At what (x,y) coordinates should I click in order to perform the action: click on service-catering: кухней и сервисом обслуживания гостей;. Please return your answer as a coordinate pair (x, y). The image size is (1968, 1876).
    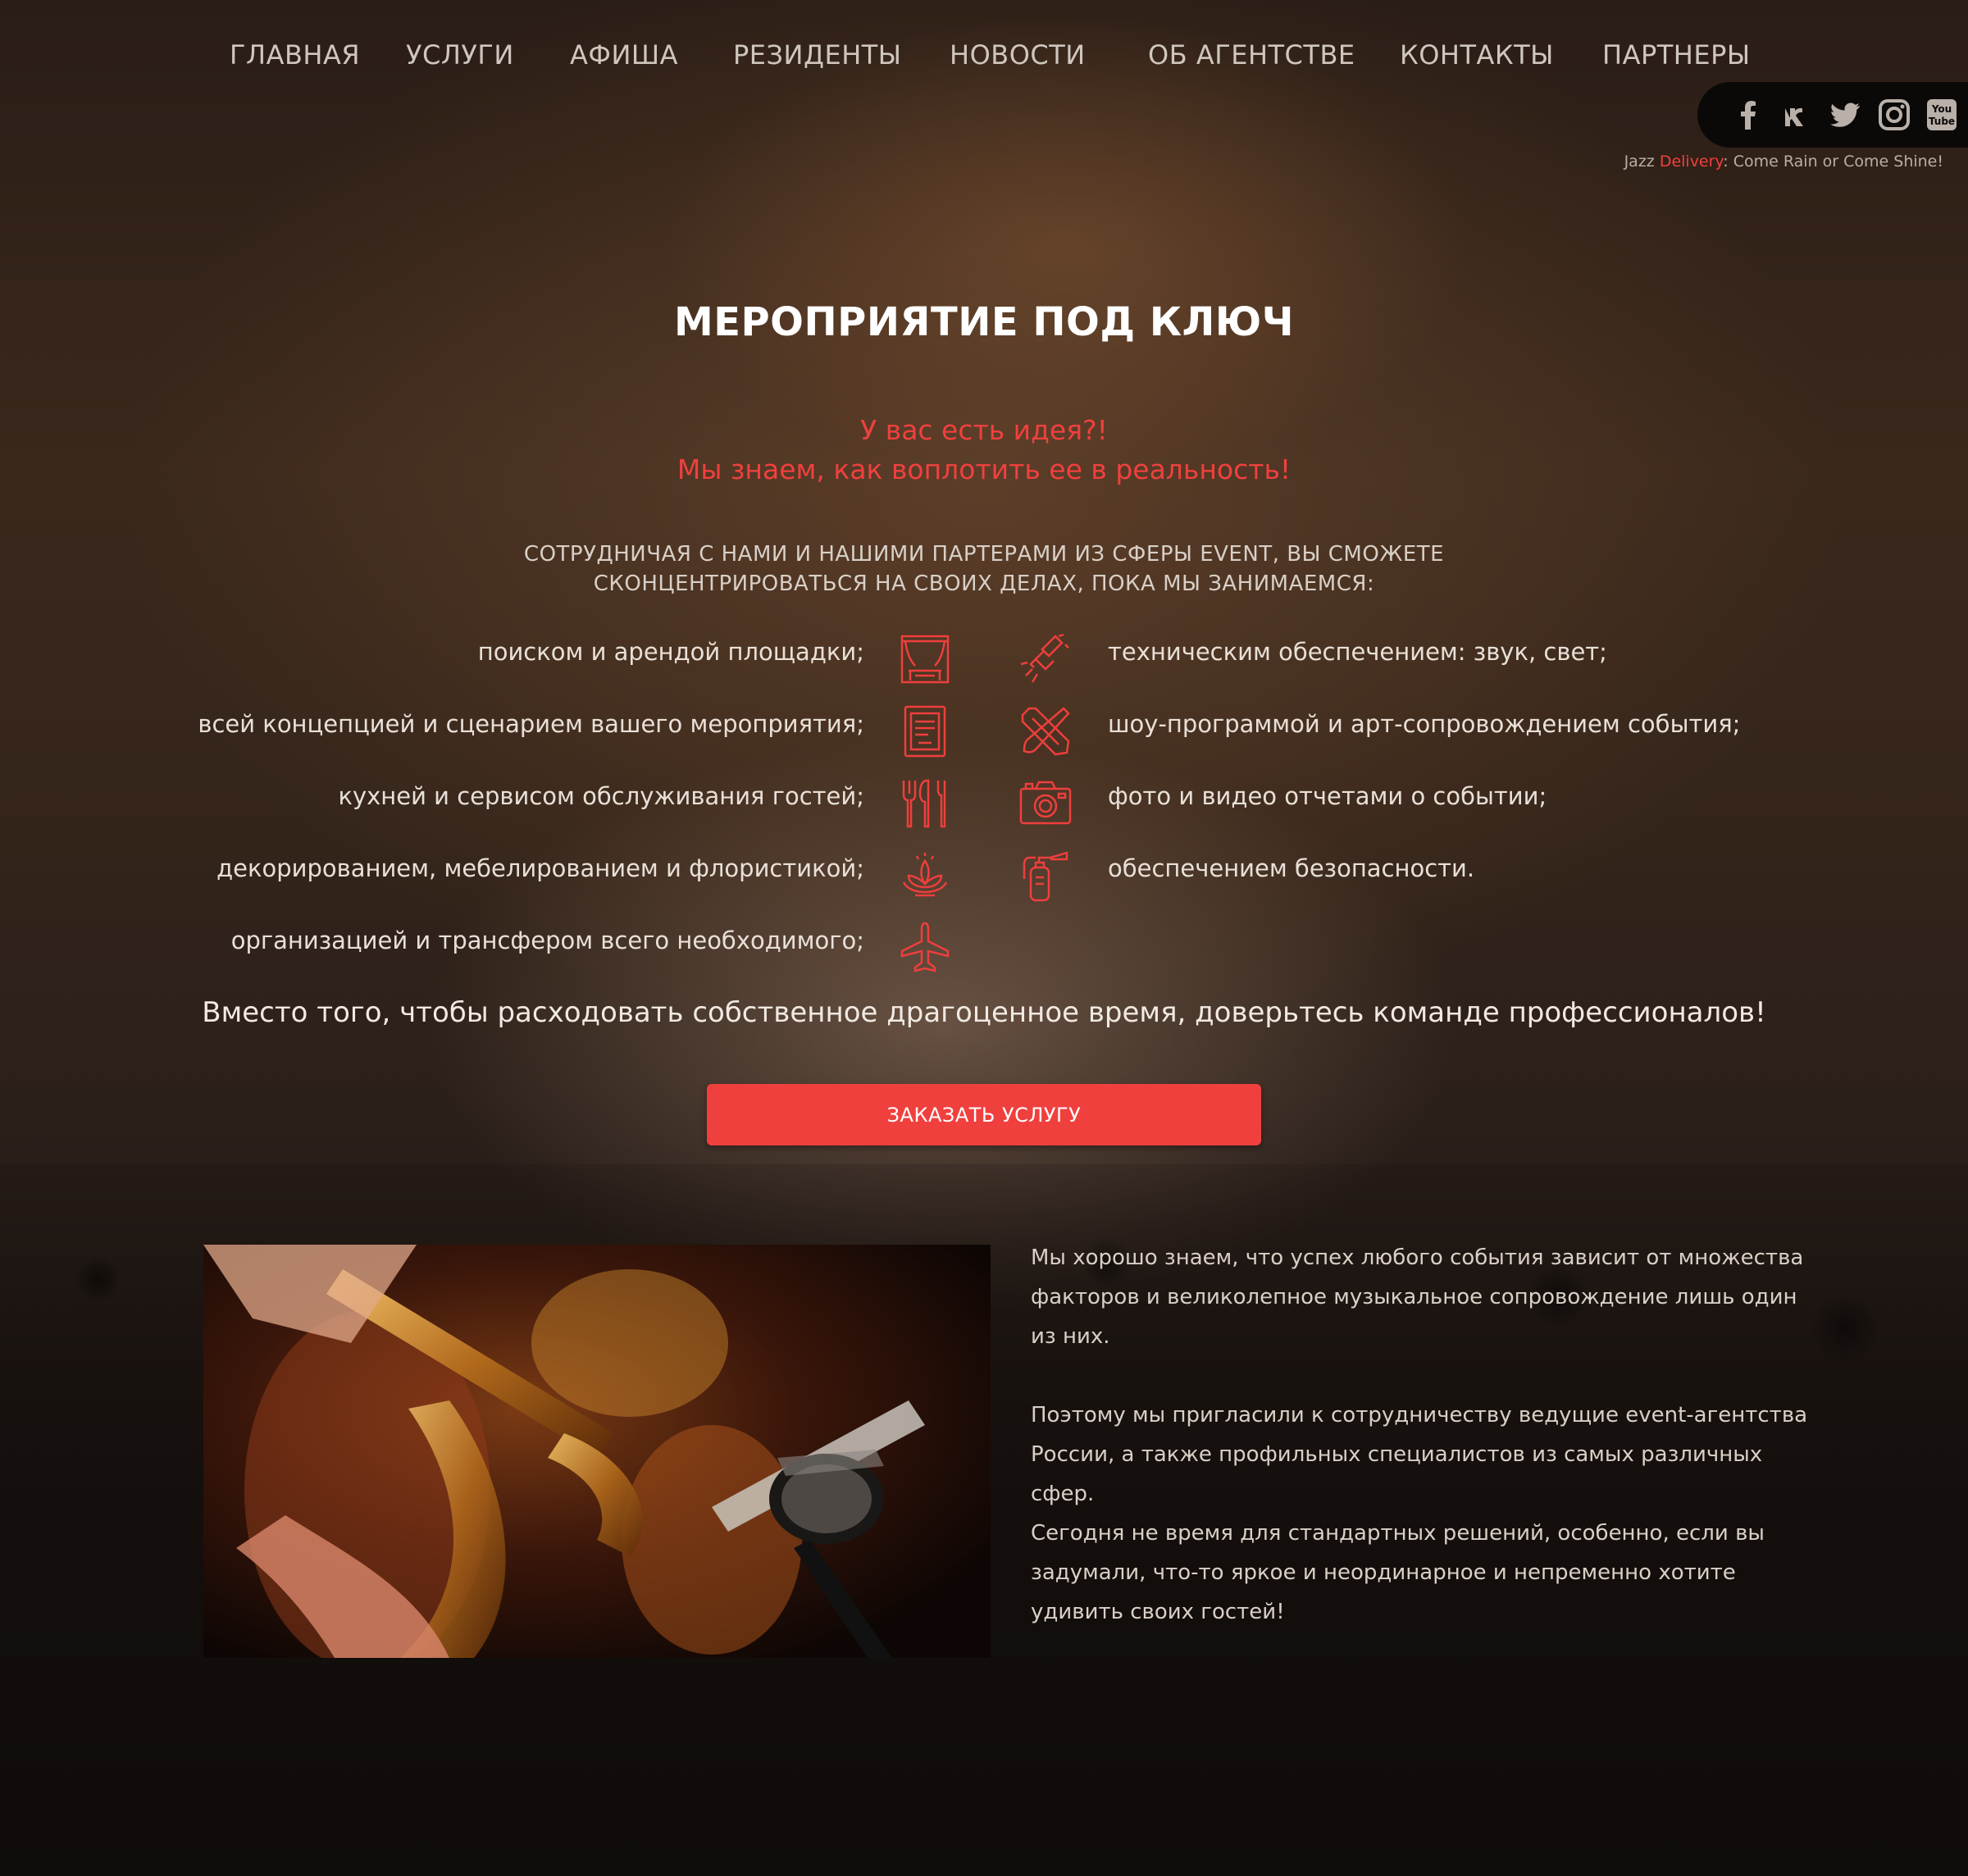
    Looking at the image, I should click on (601, 796).